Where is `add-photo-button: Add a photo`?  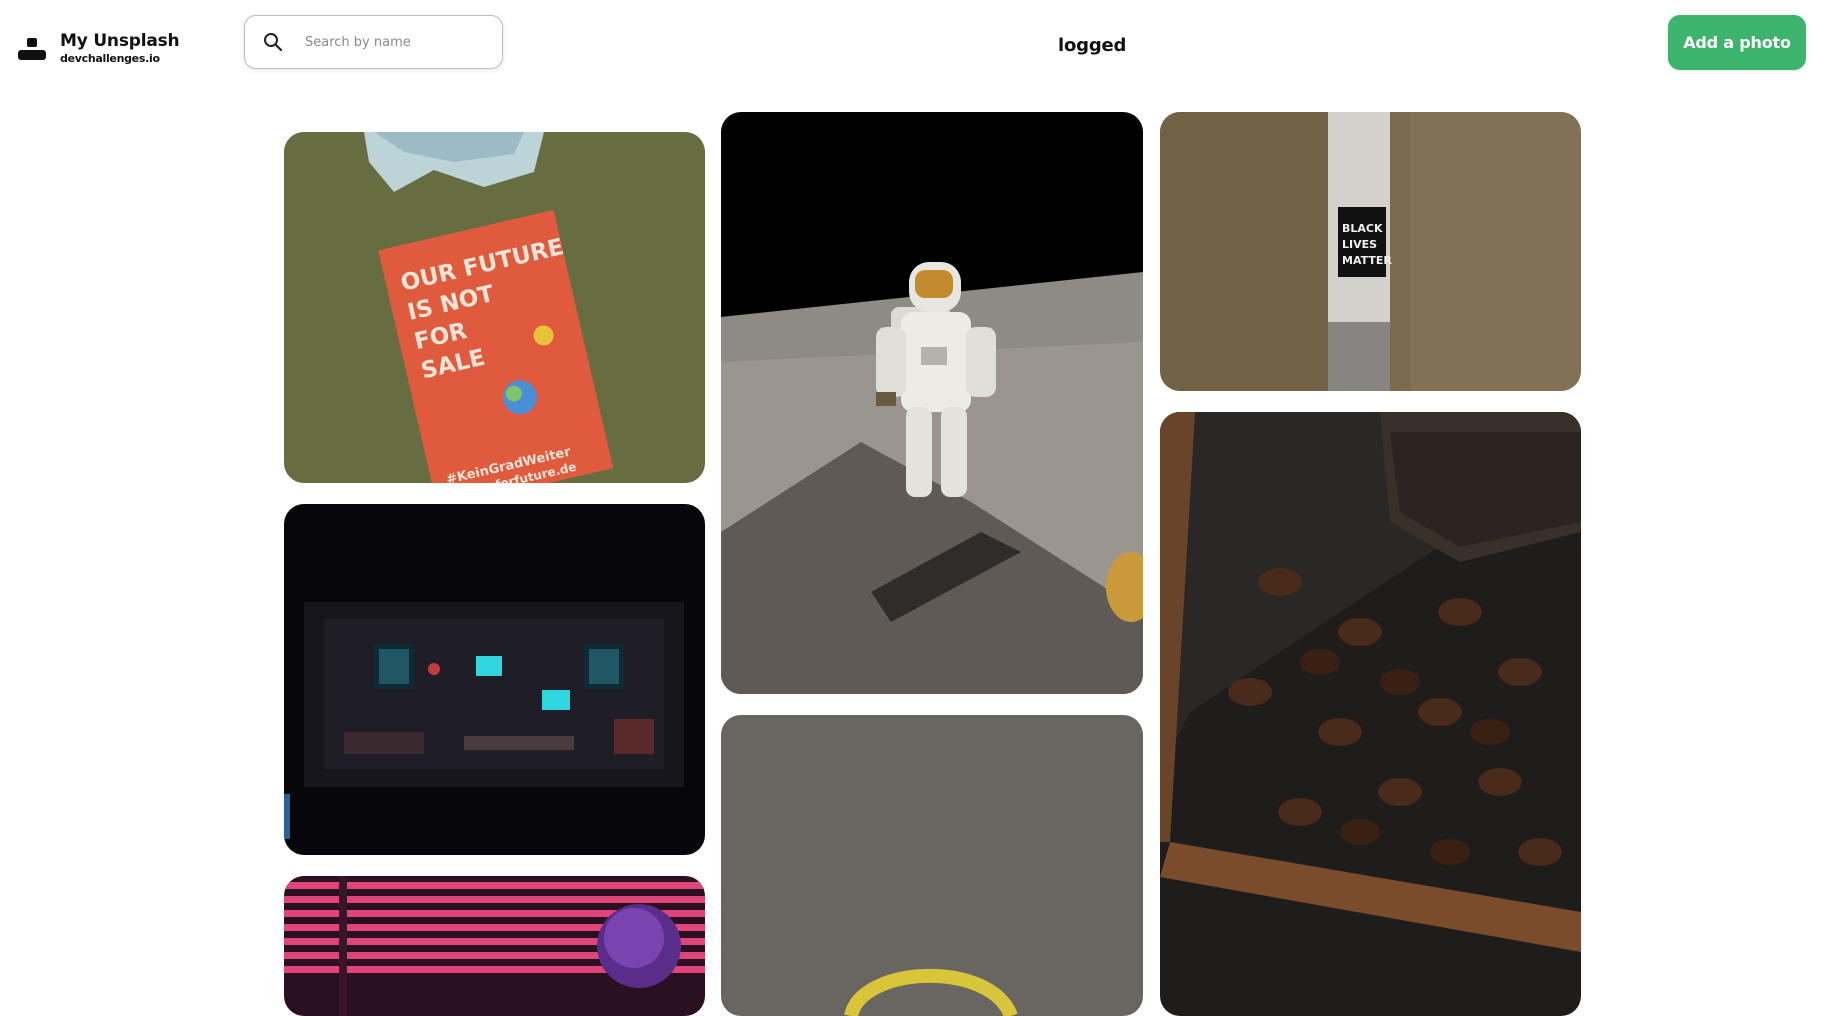 add-photo-button: Add a photo is located at coordinates (1737, 42).